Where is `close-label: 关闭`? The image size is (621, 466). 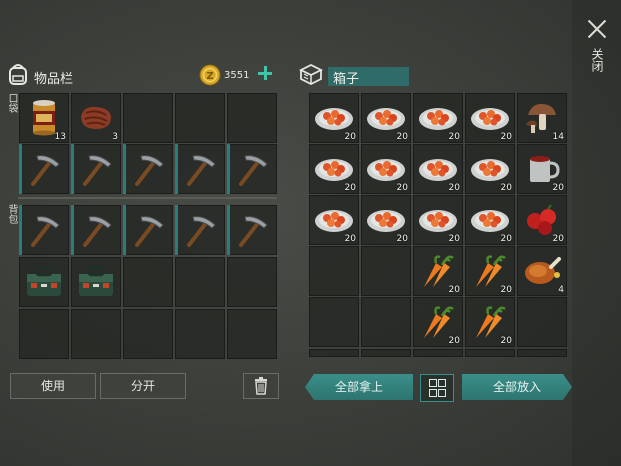
close-label: 关闭 is located at coordinates (597, 60).